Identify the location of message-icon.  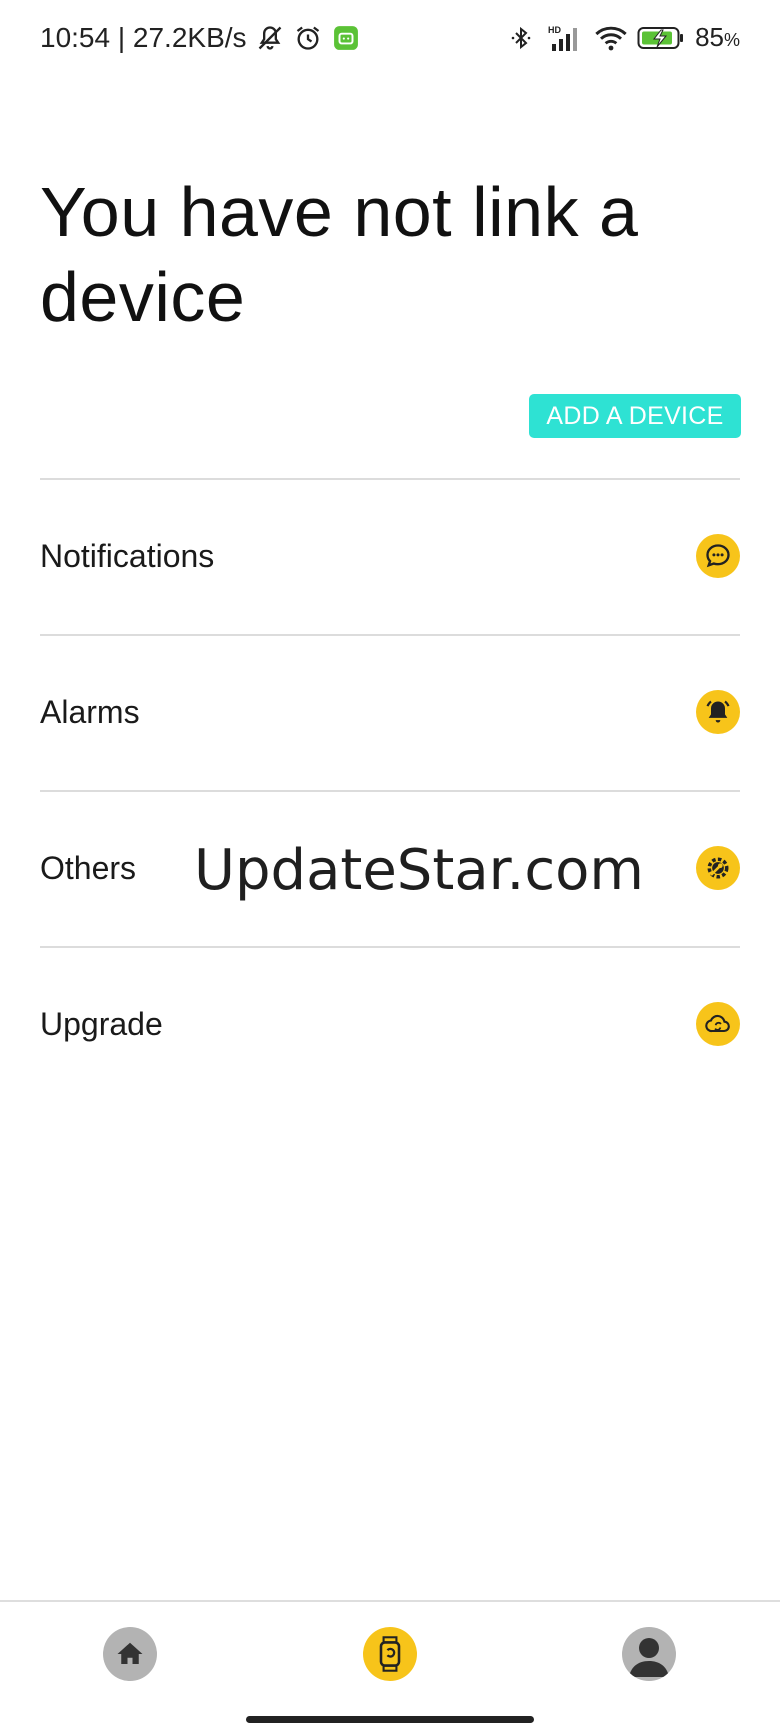
(718, 556).